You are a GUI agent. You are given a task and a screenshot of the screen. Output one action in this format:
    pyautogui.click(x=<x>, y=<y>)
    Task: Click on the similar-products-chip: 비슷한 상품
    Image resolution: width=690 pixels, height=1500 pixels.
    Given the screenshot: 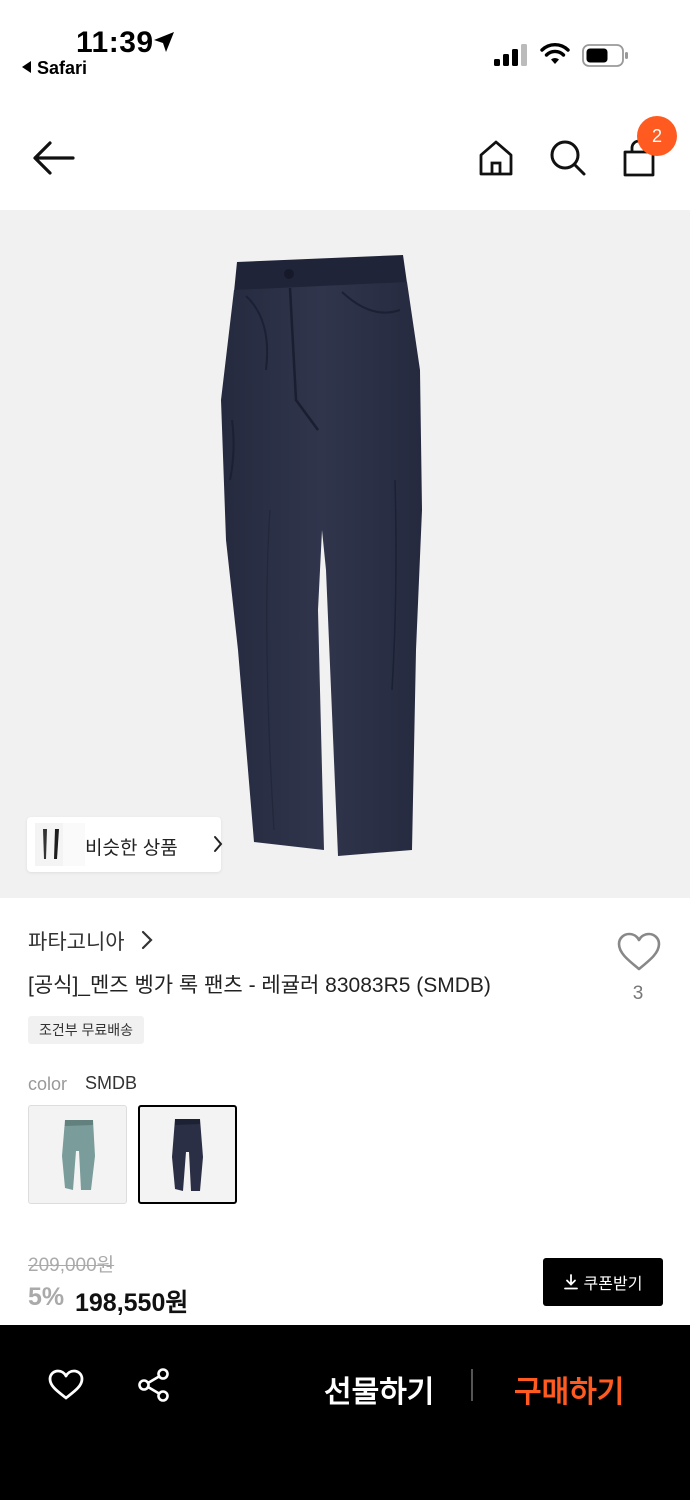 What is the action you would take?
    pyautogui.click(x=125, y=844)
    